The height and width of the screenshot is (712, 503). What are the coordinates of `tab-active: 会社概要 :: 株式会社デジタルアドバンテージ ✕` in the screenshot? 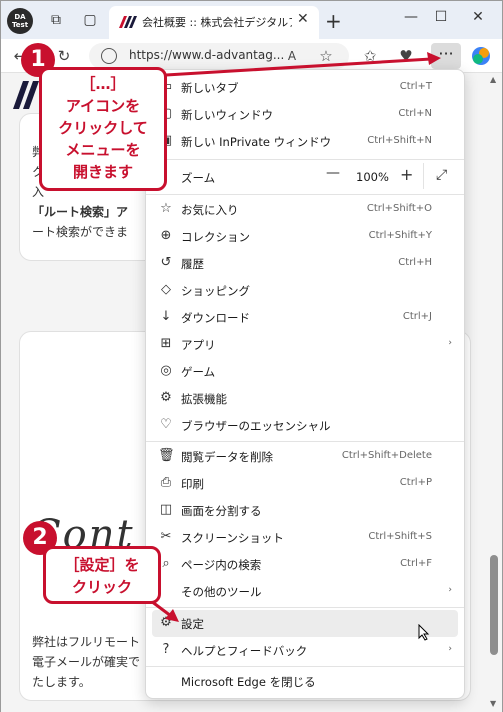 It's located at (214, 22).